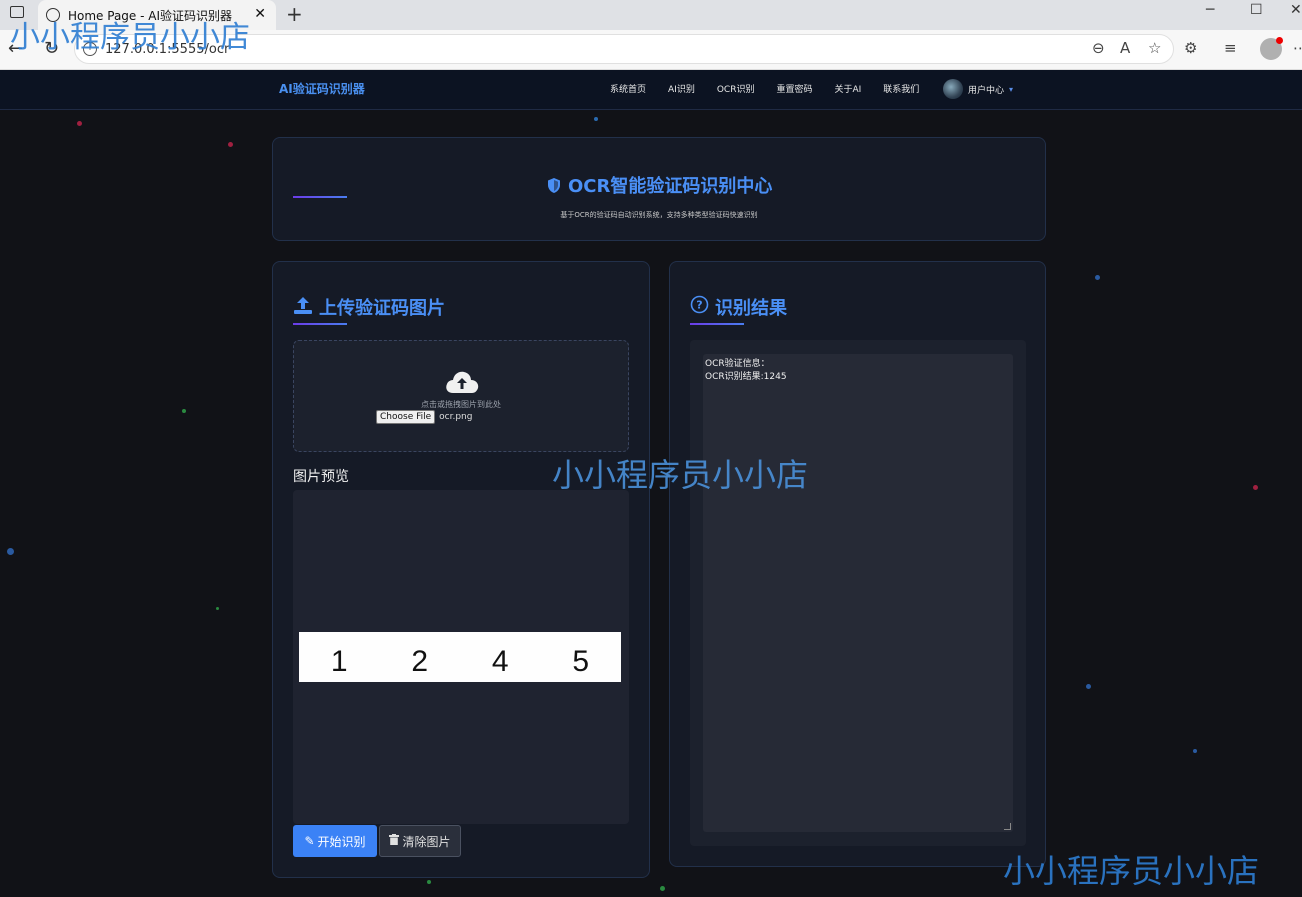  Describe the element at coordinates (557, 186) in the screenshot. I see `shield-icon` at that location.